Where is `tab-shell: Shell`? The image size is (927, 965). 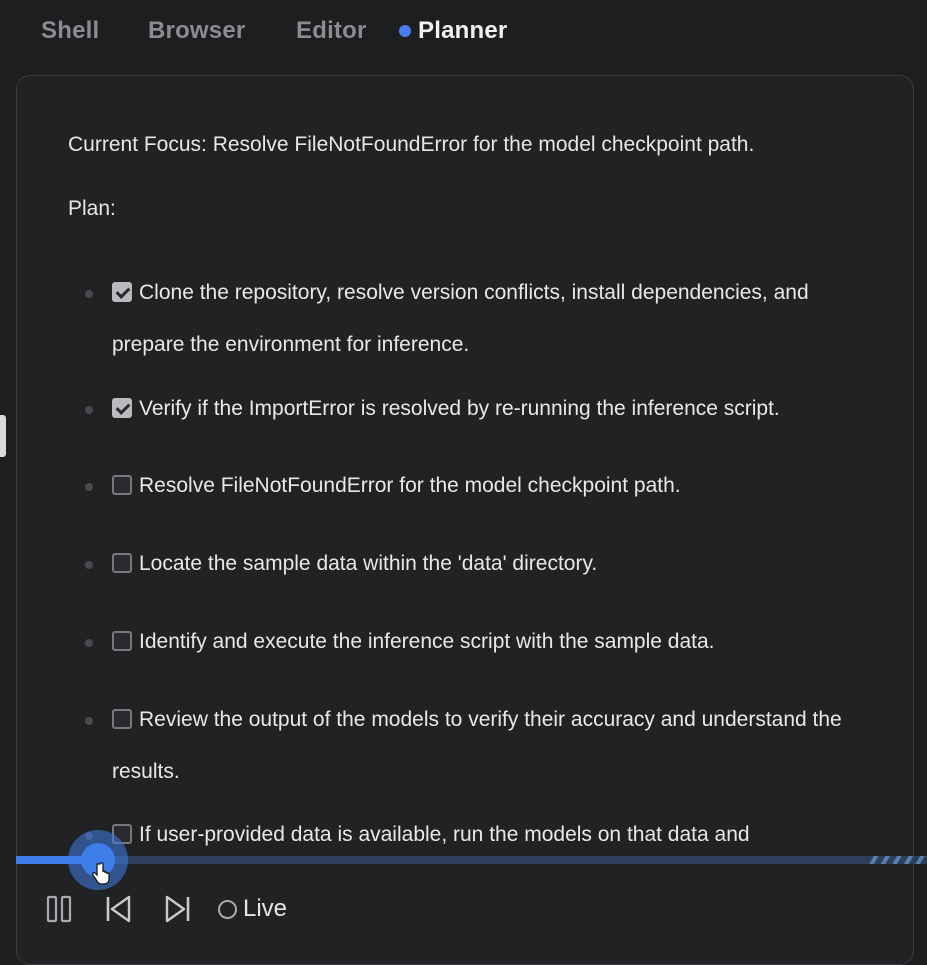
tab-shell: Shell is located at coordinates (70, 31).